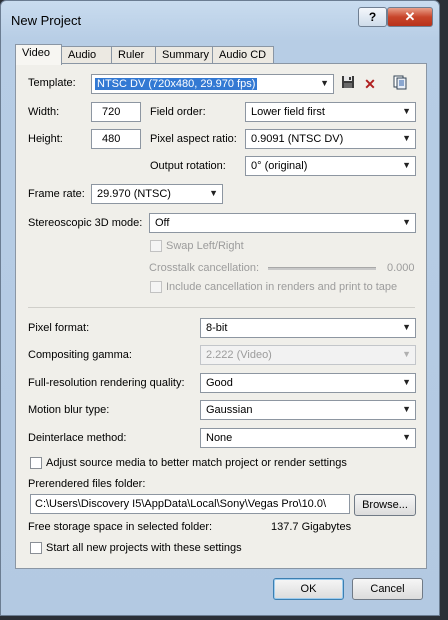  What do you see at coordinates (38, 54) in the screenshot?
I see `tab-video: Video` at bounding box center [38, 54].